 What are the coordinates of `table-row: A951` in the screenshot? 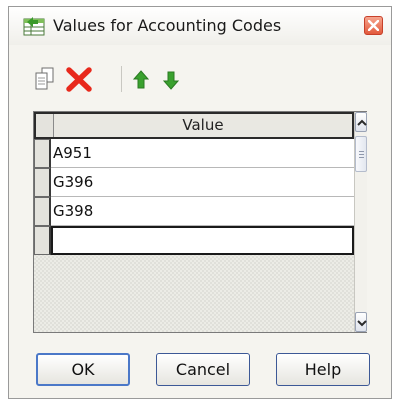 It's located at (194, 153).